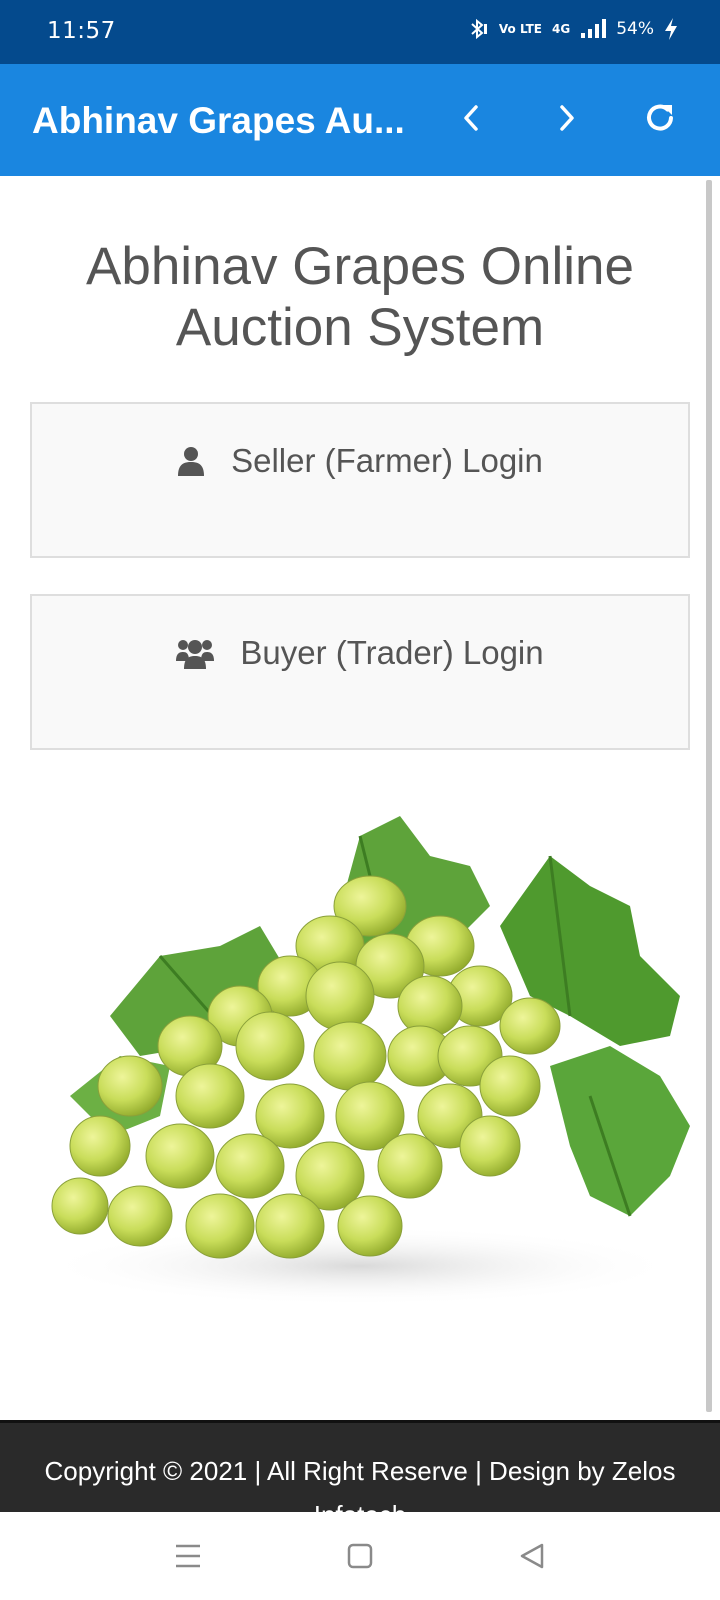  What do you see at coordinates (392, 652) in the screenshot?
I see `buyer-login-label: Buyer (Trader) Login` at bounding box center [392, 652].